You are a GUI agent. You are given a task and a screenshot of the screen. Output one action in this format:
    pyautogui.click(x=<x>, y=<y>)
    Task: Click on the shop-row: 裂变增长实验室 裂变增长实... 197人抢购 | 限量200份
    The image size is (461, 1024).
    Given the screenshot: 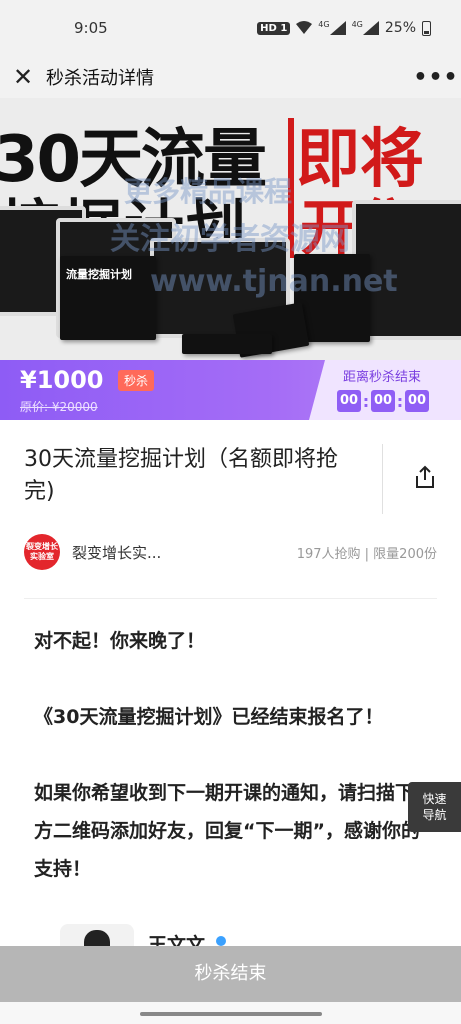 What is the action you would take?
    pyautogui.click(x=230, y=552)
    